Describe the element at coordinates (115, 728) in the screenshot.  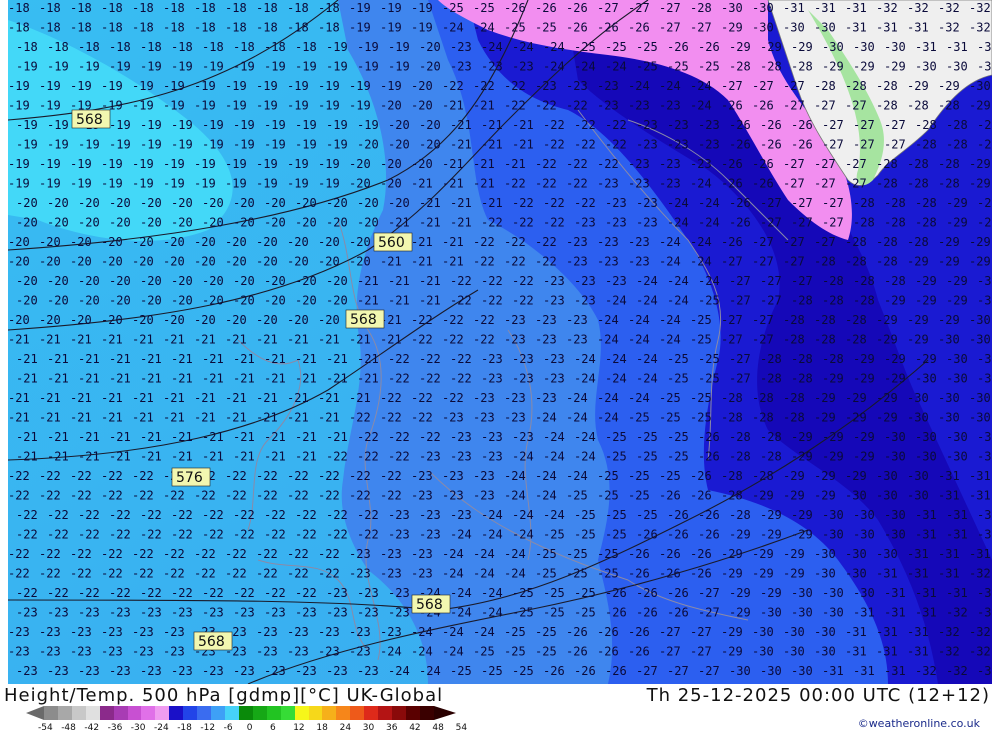
I see `legend-tick-label: -36` at that location.